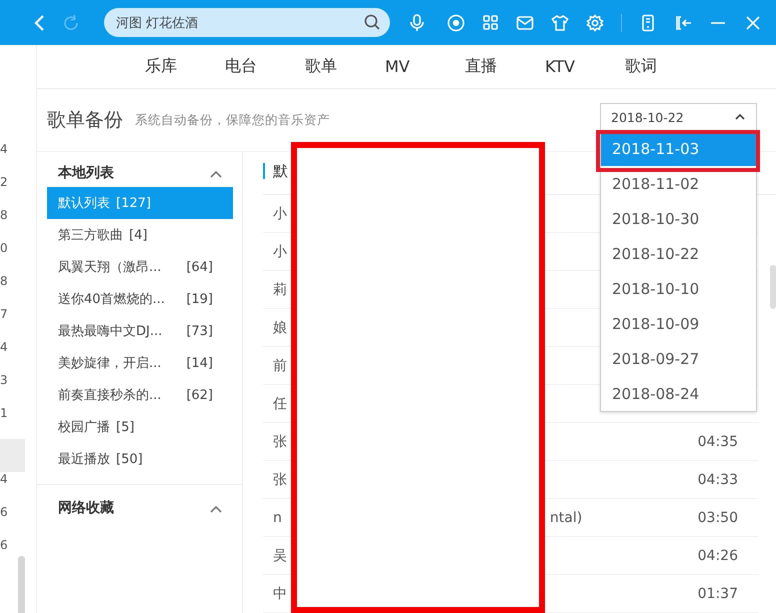  I want to click on playlist-item: 凤翼天翔（激昂... [64], so click(140, 267).